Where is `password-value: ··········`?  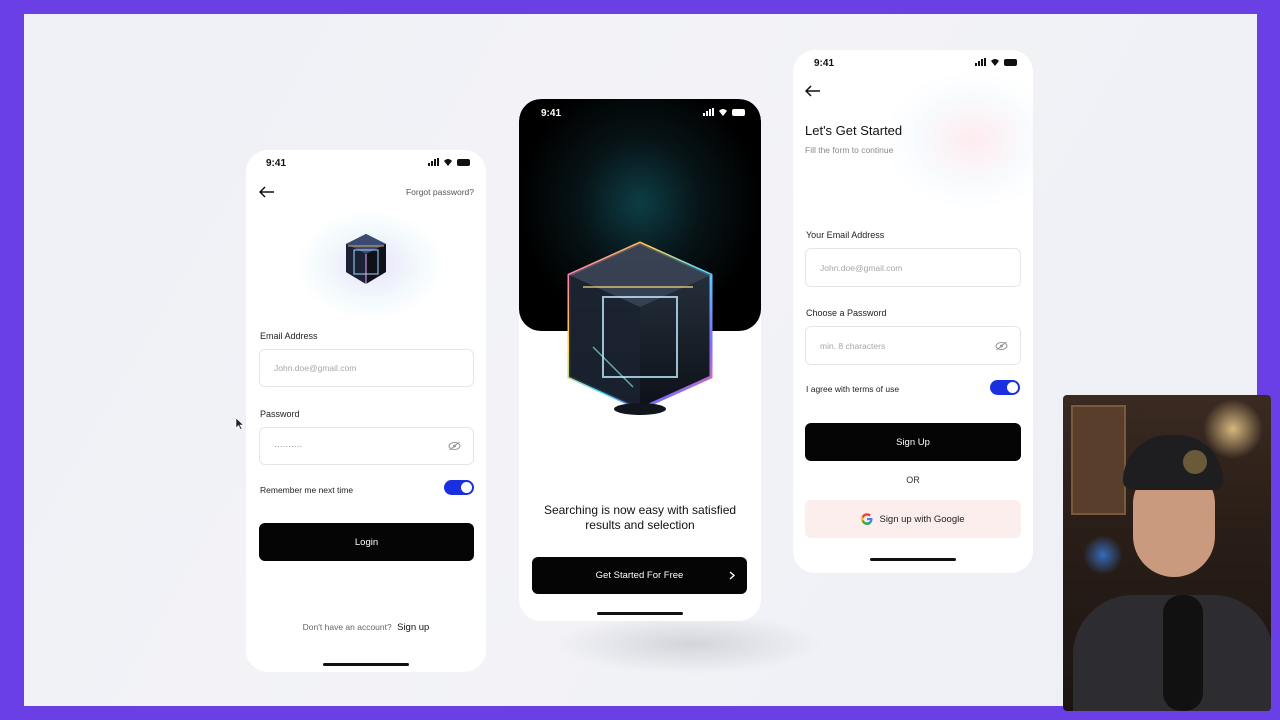 password-value: ·········· is located at coordinates (288, 446).